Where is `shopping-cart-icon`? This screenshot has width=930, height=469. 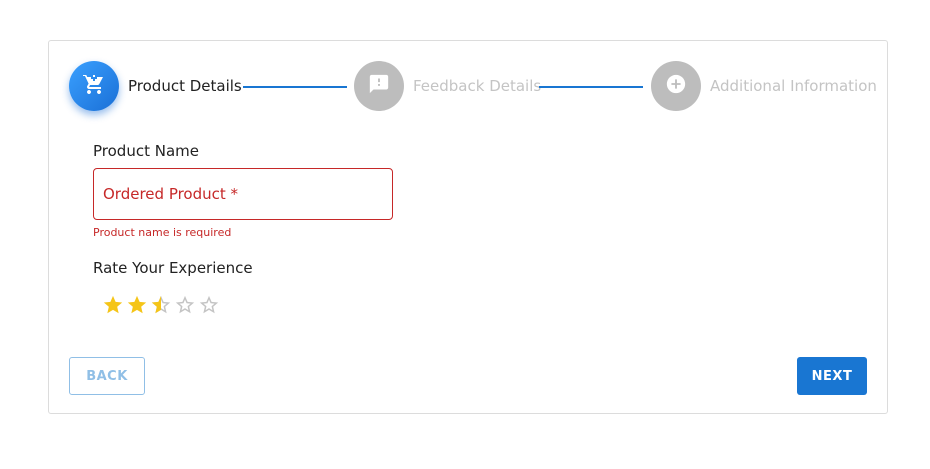 shopping-cart-icon is located at coordinates (94, 86).